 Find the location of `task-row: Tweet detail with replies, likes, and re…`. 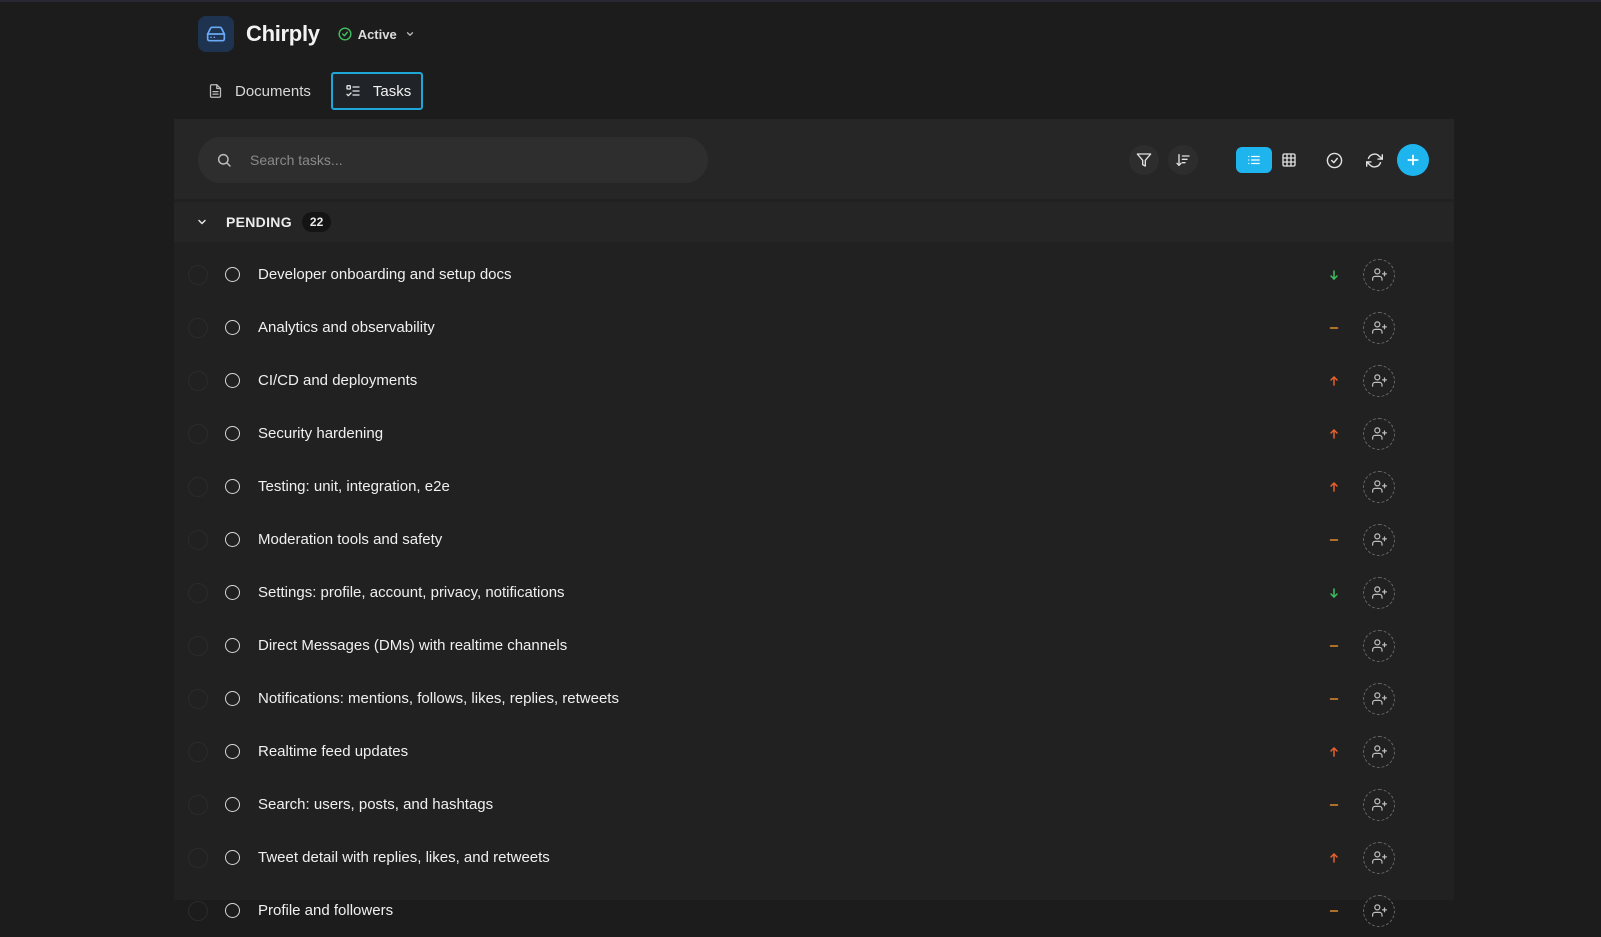

task-row: Tweet detail with replies, likes, and re… is located at coordinates (814, 857).